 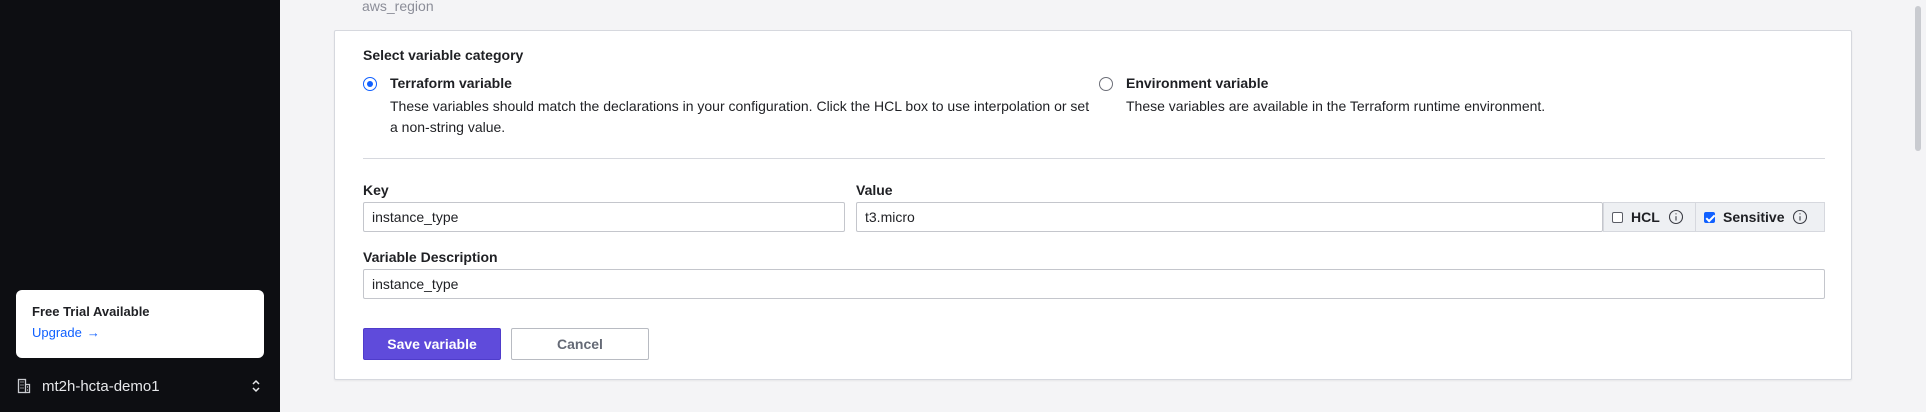 What do you see at coordinates (1229, 217) in the screenshot?
I see `value-input` at bounding box center [1229, 217].